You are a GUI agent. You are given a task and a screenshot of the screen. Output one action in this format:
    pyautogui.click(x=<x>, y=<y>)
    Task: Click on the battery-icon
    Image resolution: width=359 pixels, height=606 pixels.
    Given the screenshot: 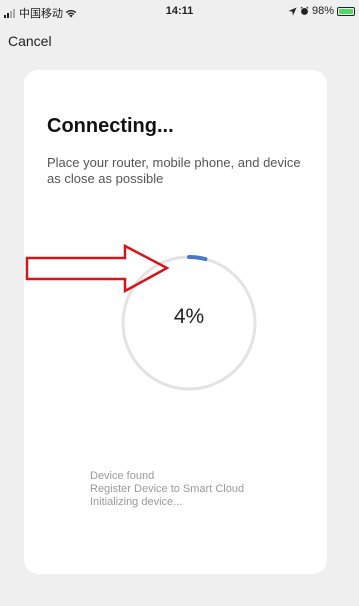 What is the action you would take?
    pyautogui.click(x=346, y=11)
    